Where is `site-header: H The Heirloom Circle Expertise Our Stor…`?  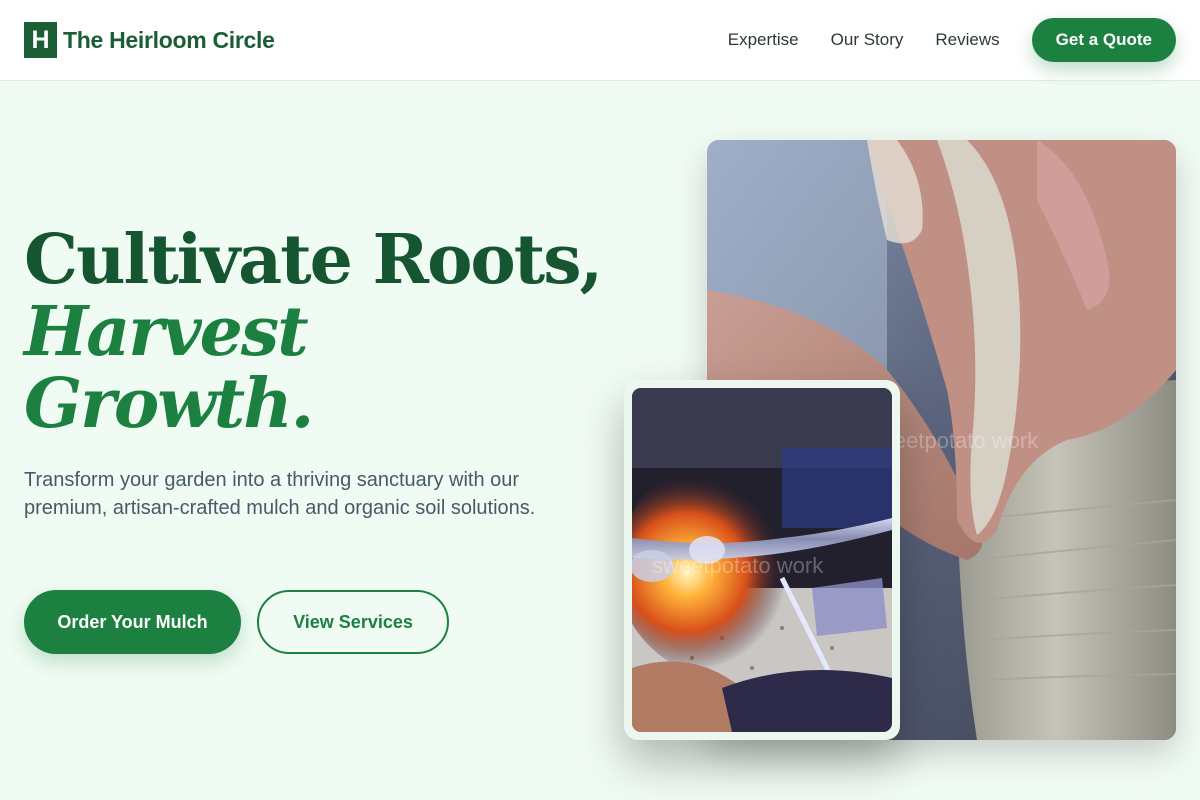
site-header: H The Heirloom Circle Expertise Our Stor… is located at coordinates (600, 40).